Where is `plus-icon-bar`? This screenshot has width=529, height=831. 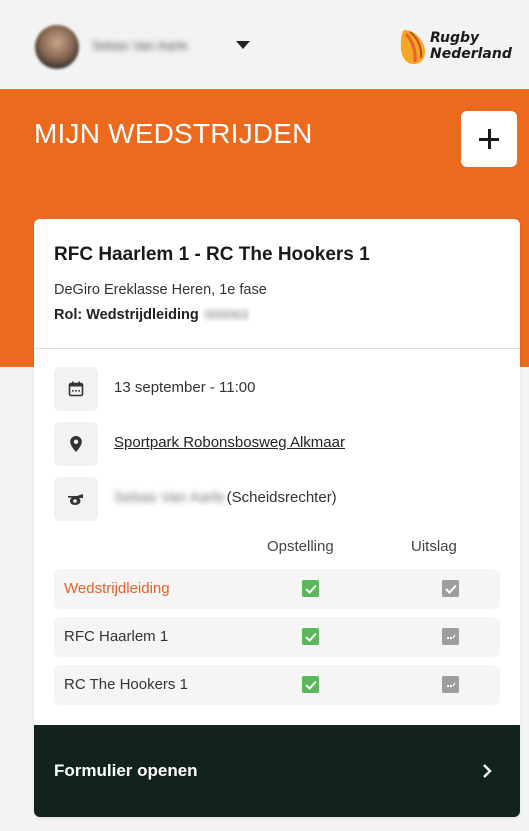
plus-icon-bar is located at coordinates (489, 139).